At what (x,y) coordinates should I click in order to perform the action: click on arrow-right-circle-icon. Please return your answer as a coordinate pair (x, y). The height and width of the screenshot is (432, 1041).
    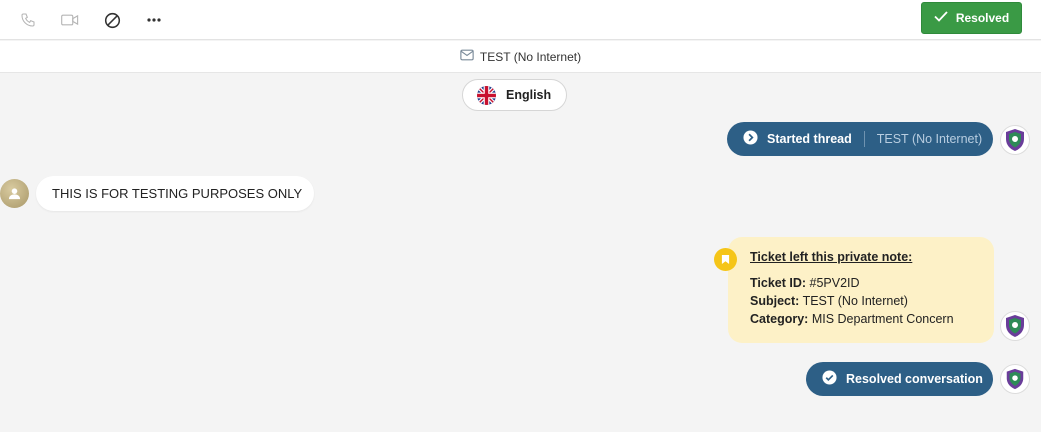
    Looking at the image, I should click on (750, 139).